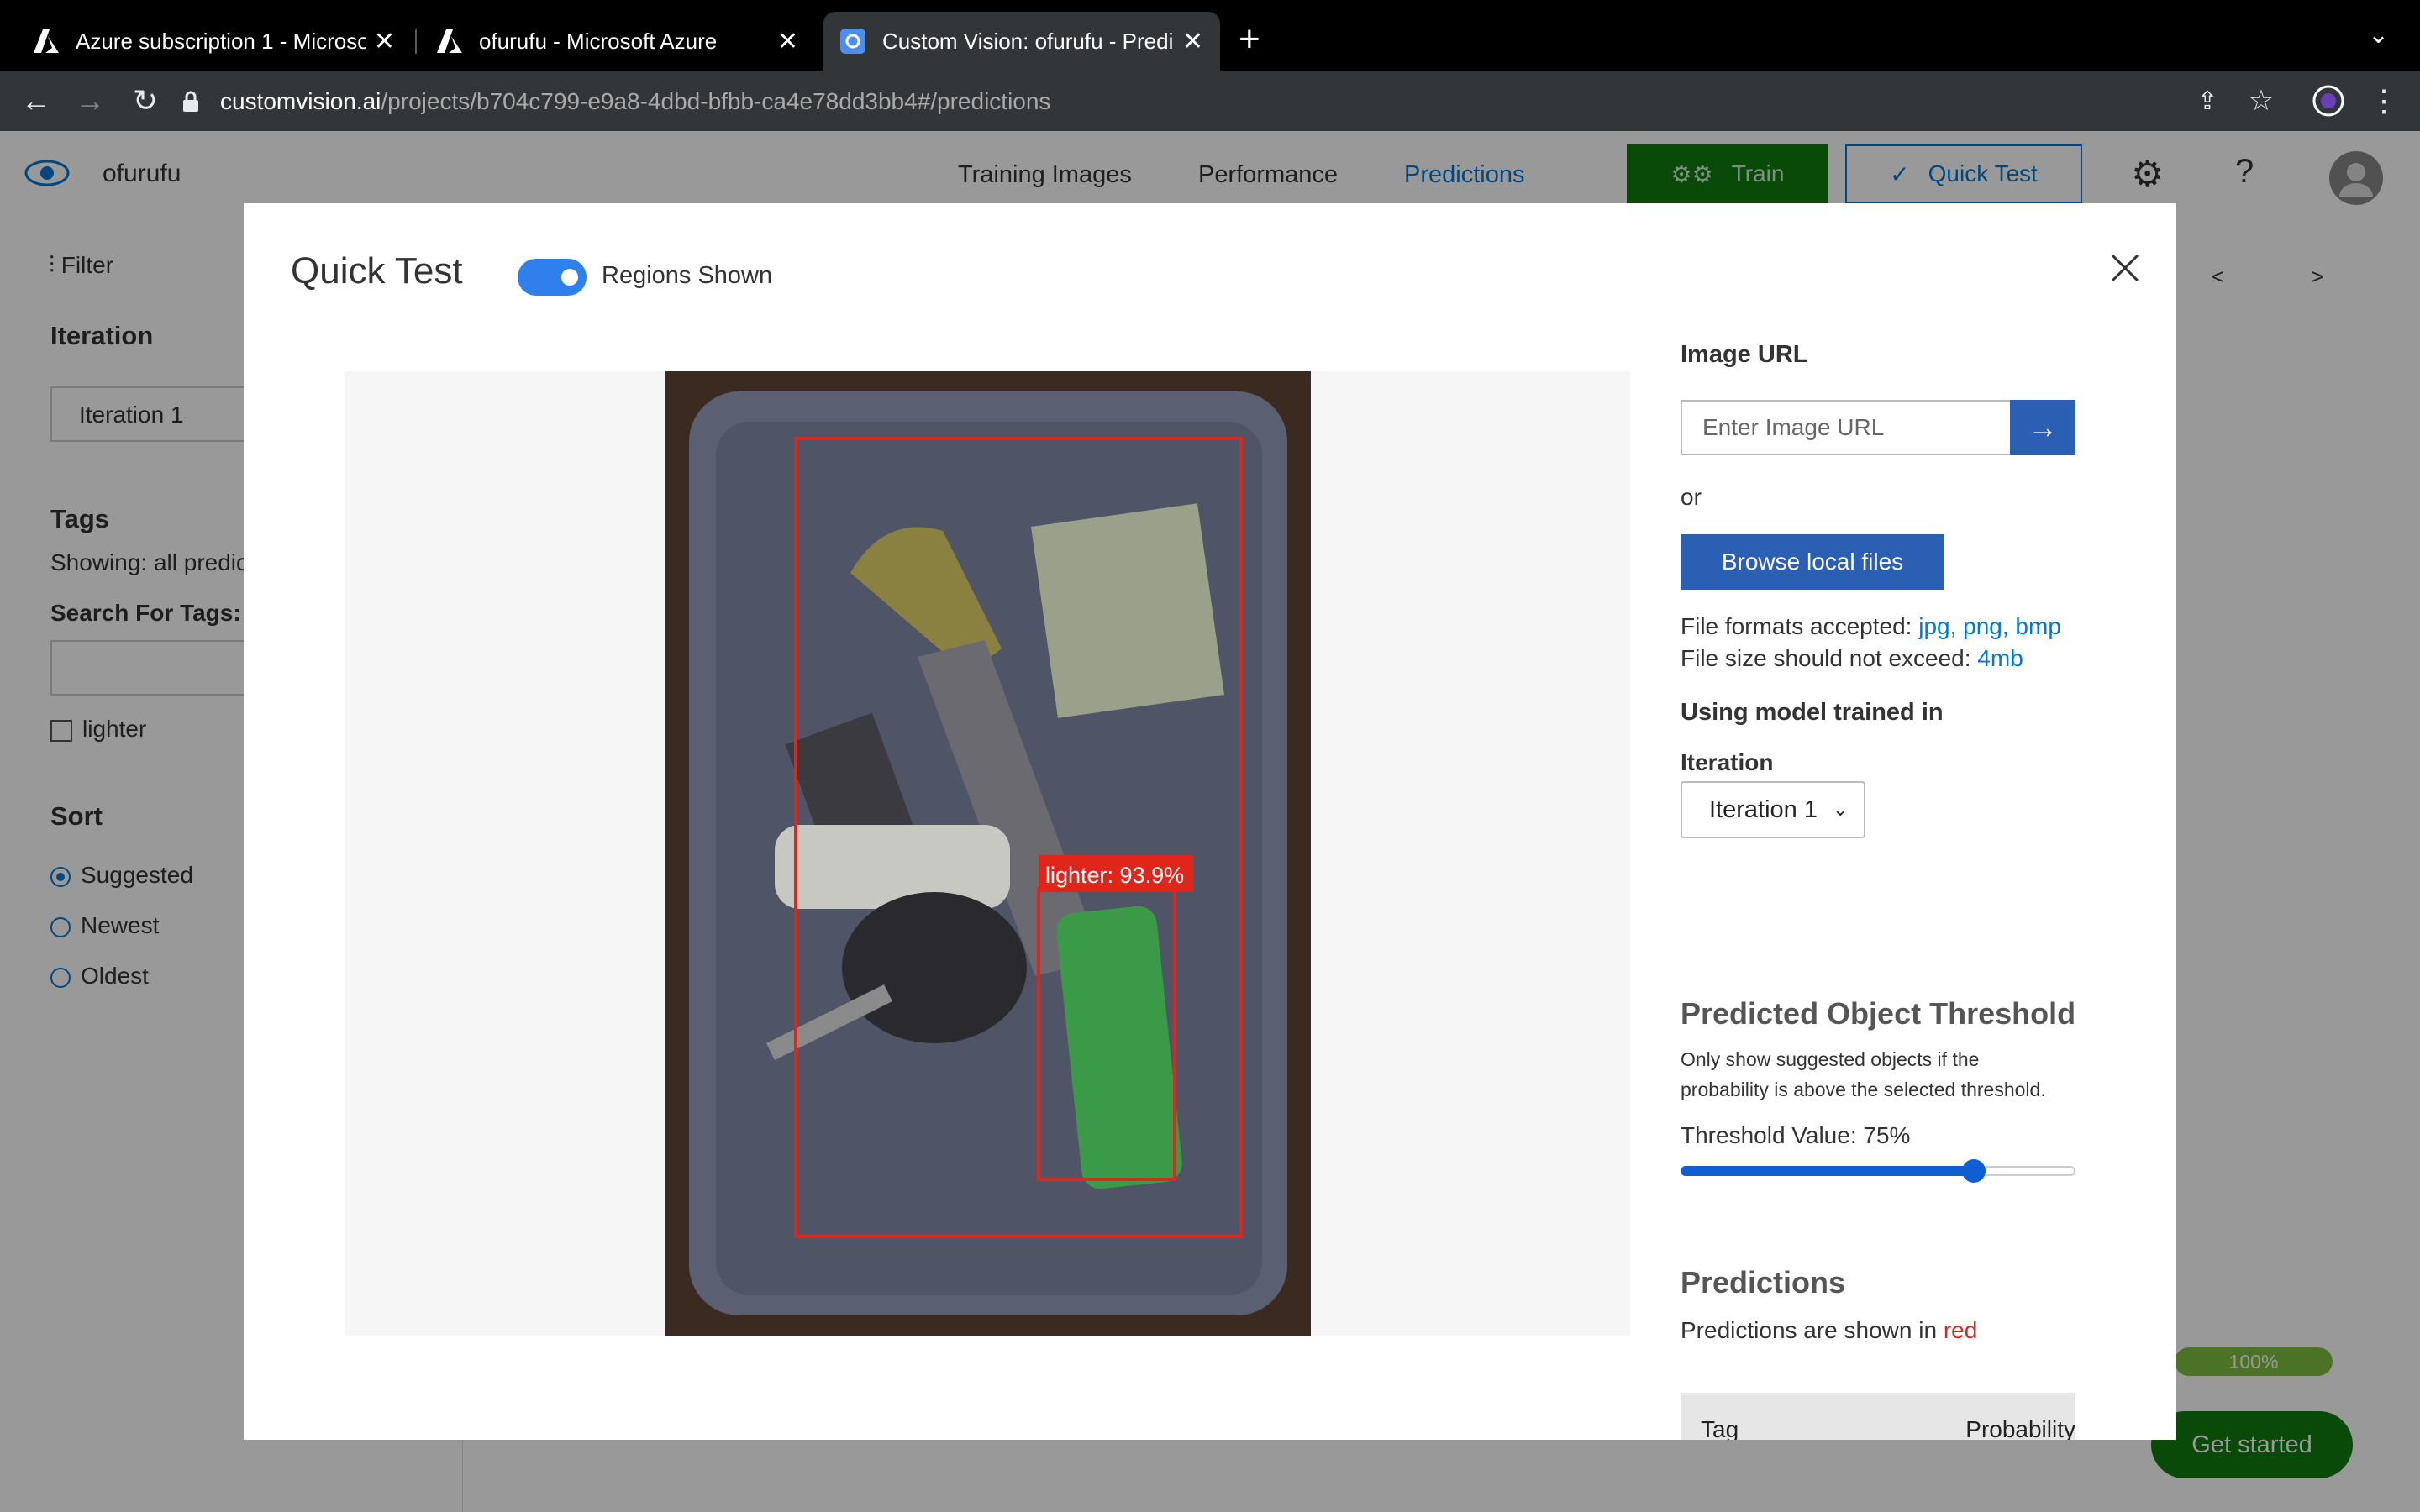 The height and width of the screenshot is (1512, 2420). I want to click on file-size-text: File size should not exceed: 4mb, so click(1852, 658).